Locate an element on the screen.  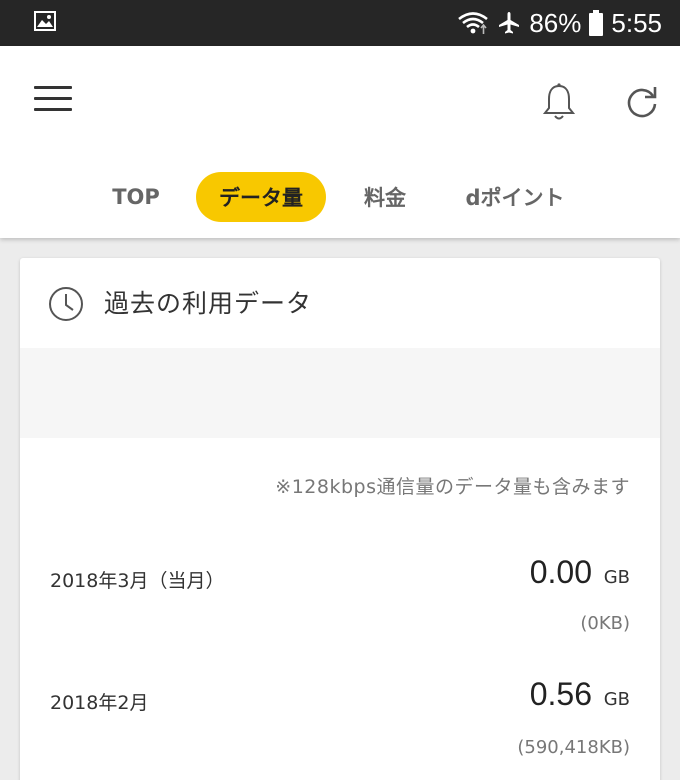
usage-value: 0.56 is located at coordinates (560, 694).